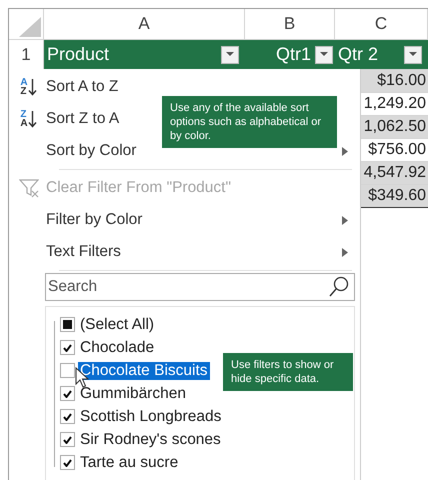 This screenshot has width=428, height=480. What do you see at coordinates (151, 417) in the screenshot?
I see `list-item: Scottish Longbreads` at bounding box center [151, 417].